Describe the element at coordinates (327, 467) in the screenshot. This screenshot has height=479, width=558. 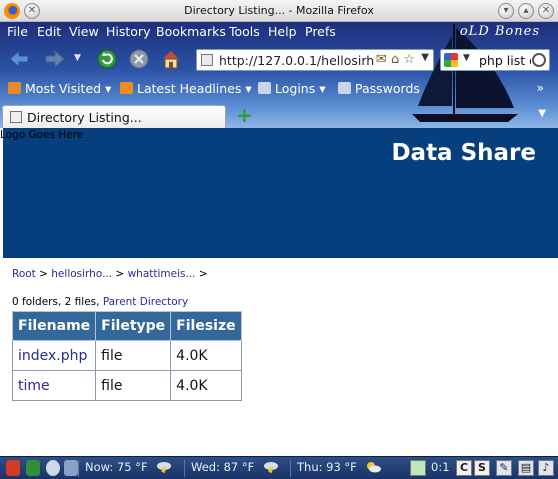
I see `weather-label: Thu: 93 °F` at that location.